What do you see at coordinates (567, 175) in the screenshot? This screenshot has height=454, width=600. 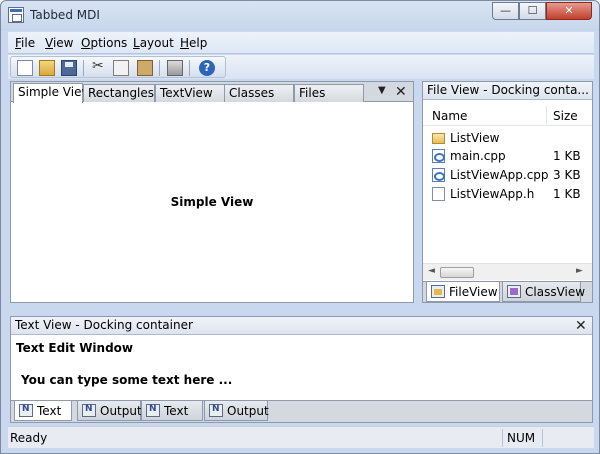 I see `file-size: 3 KB` at bounding box center [567, 175].